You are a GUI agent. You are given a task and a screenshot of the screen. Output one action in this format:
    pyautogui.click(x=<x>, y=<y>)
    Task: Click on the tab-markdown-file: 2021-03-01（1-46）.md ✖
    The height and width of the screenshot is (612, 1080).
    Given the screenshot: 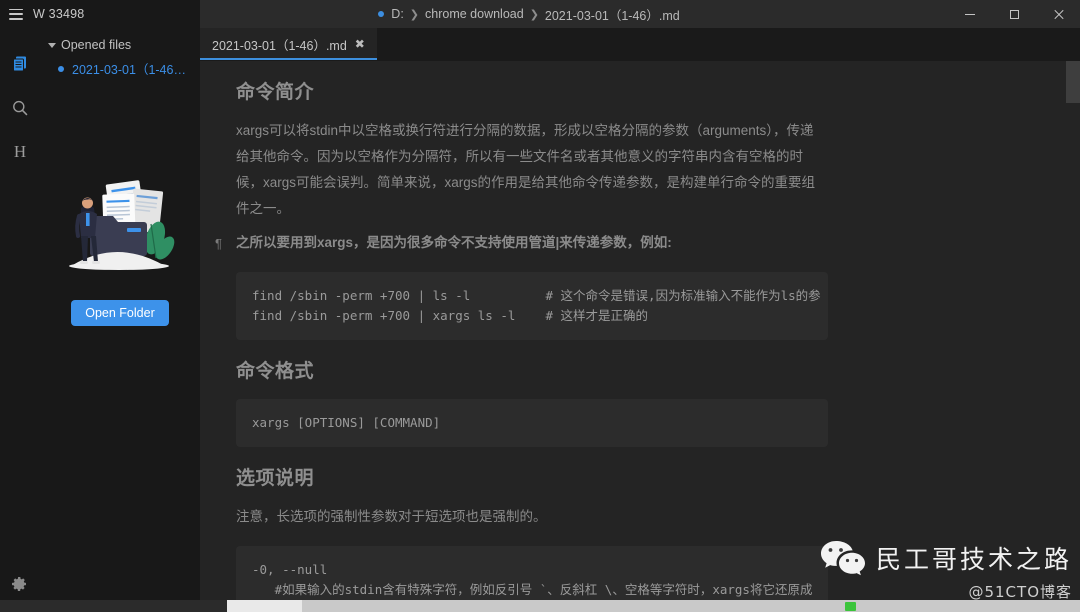 What is the action you would take?
    pyautogui.click(x=288, y=44)
    